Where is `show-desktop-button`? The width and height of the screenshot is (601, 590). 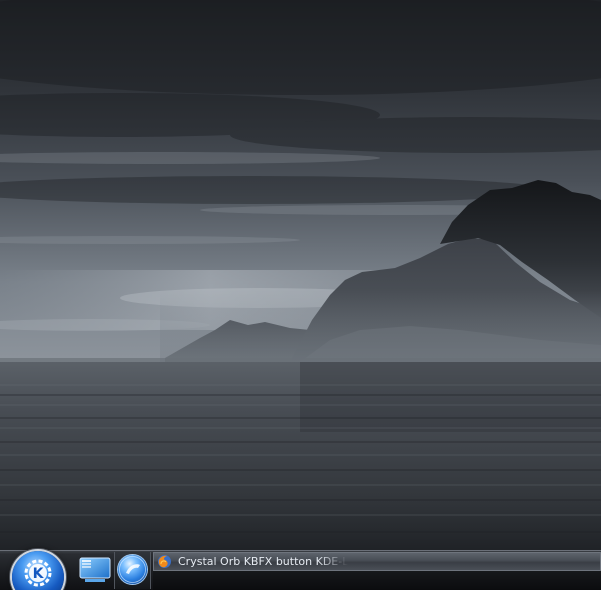 show-desktop-button is located at coordinates (95, 570).